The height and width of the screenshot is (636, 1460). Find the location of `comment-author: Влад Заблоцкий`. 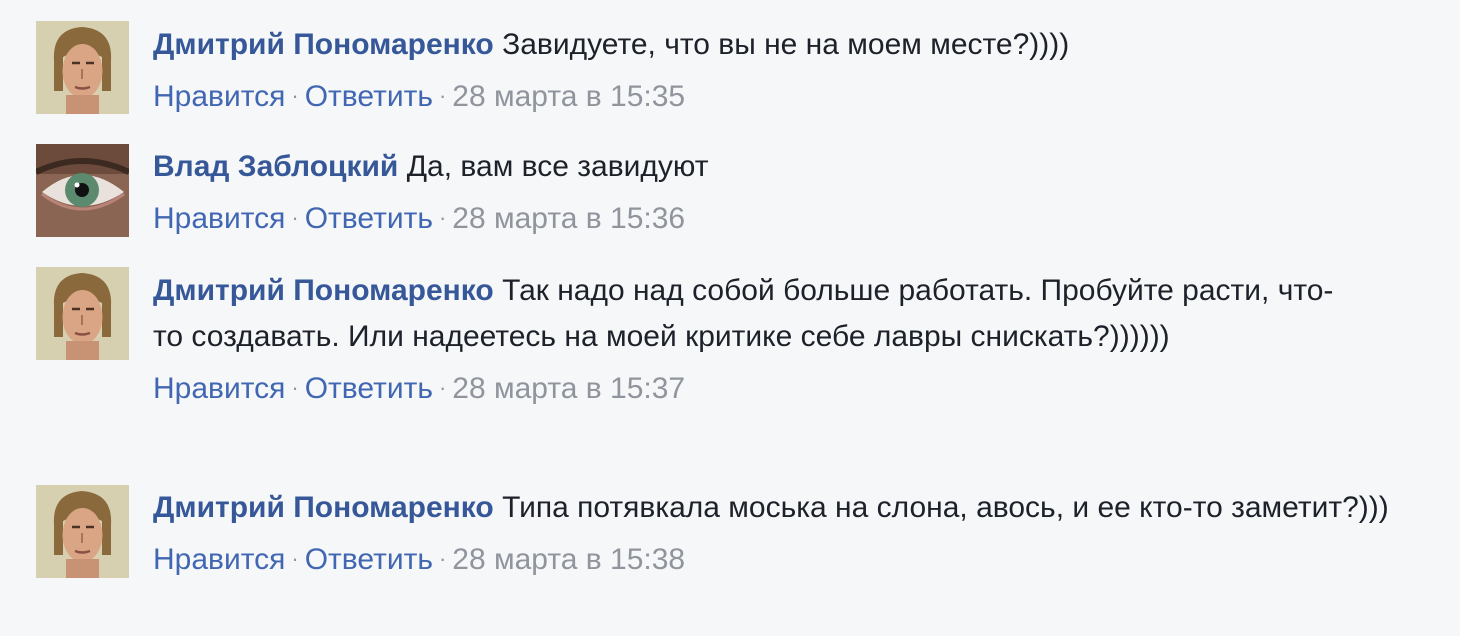

comment-author: Влад Заблоцкий is located at coordinates (275, 166).